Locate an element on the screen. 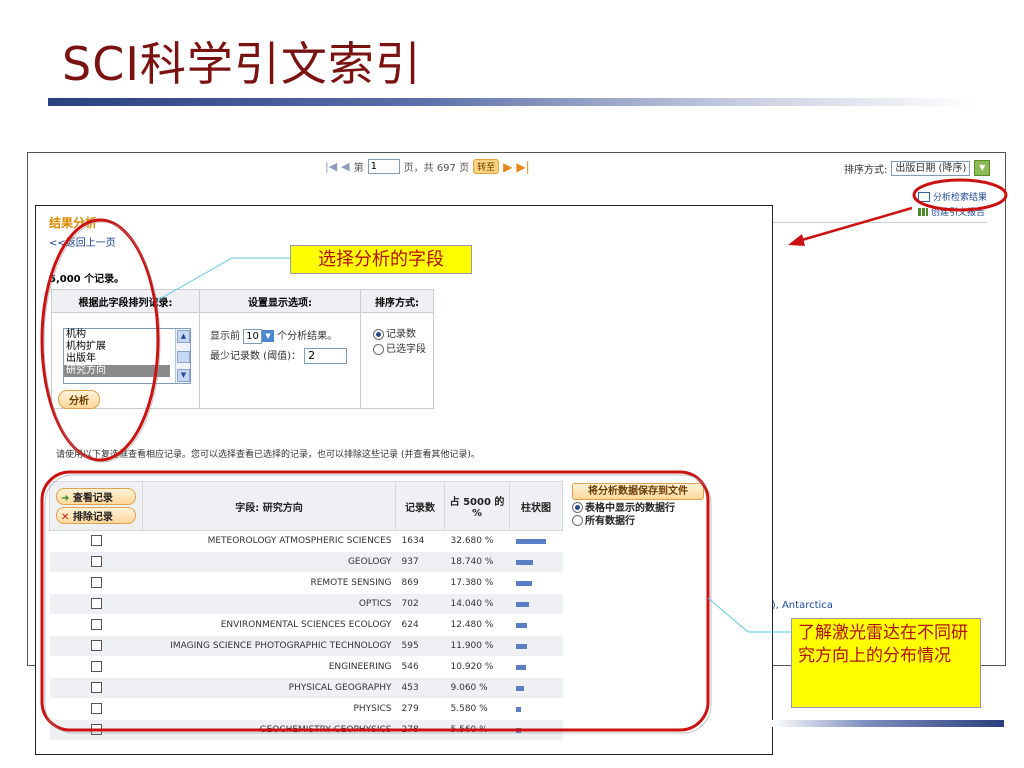  annotation-arrow-line is located at coordinates (853, 225).